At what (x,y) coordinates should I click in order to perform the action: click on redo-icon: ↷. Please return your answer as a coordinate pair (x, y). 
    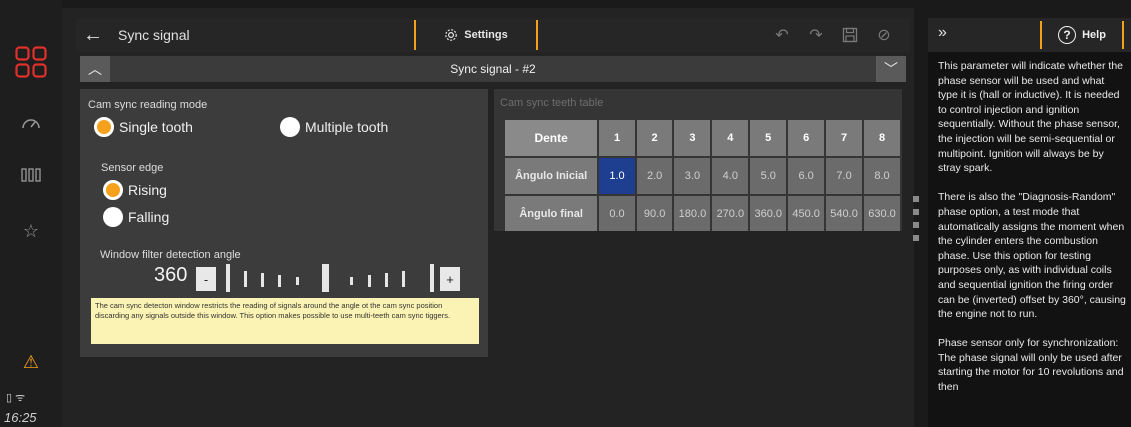
    Looking at the image, I should click on (816, 35).